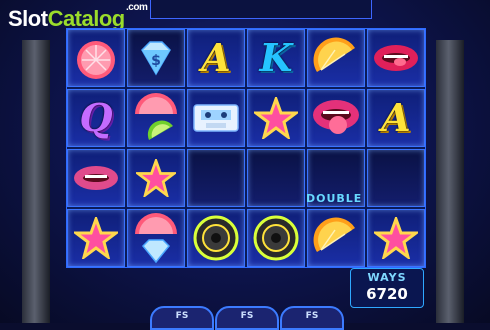  Describe the element at coordinates (137, 7) in the screenshot. I see `watermark-suffix: .com` at that location.